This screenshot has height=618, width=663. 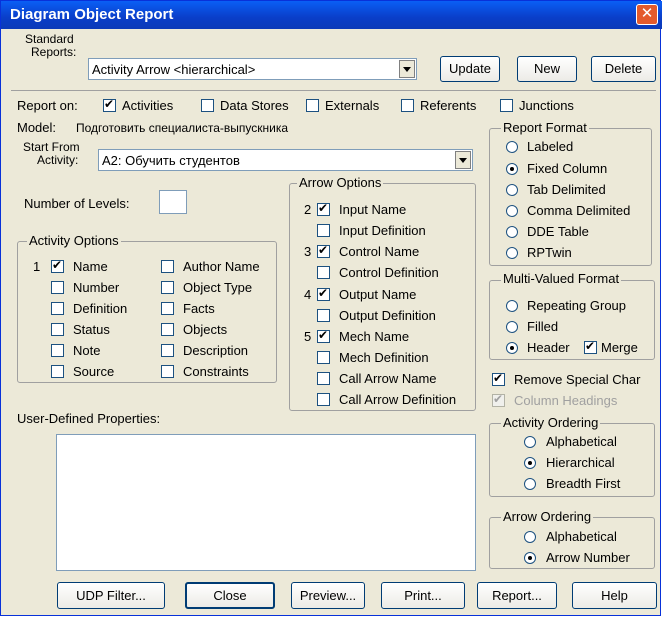 What do you see at coordinates (96, 287) in the screenshot?
I see `number-label: Number` at bounding box center [96, 287].